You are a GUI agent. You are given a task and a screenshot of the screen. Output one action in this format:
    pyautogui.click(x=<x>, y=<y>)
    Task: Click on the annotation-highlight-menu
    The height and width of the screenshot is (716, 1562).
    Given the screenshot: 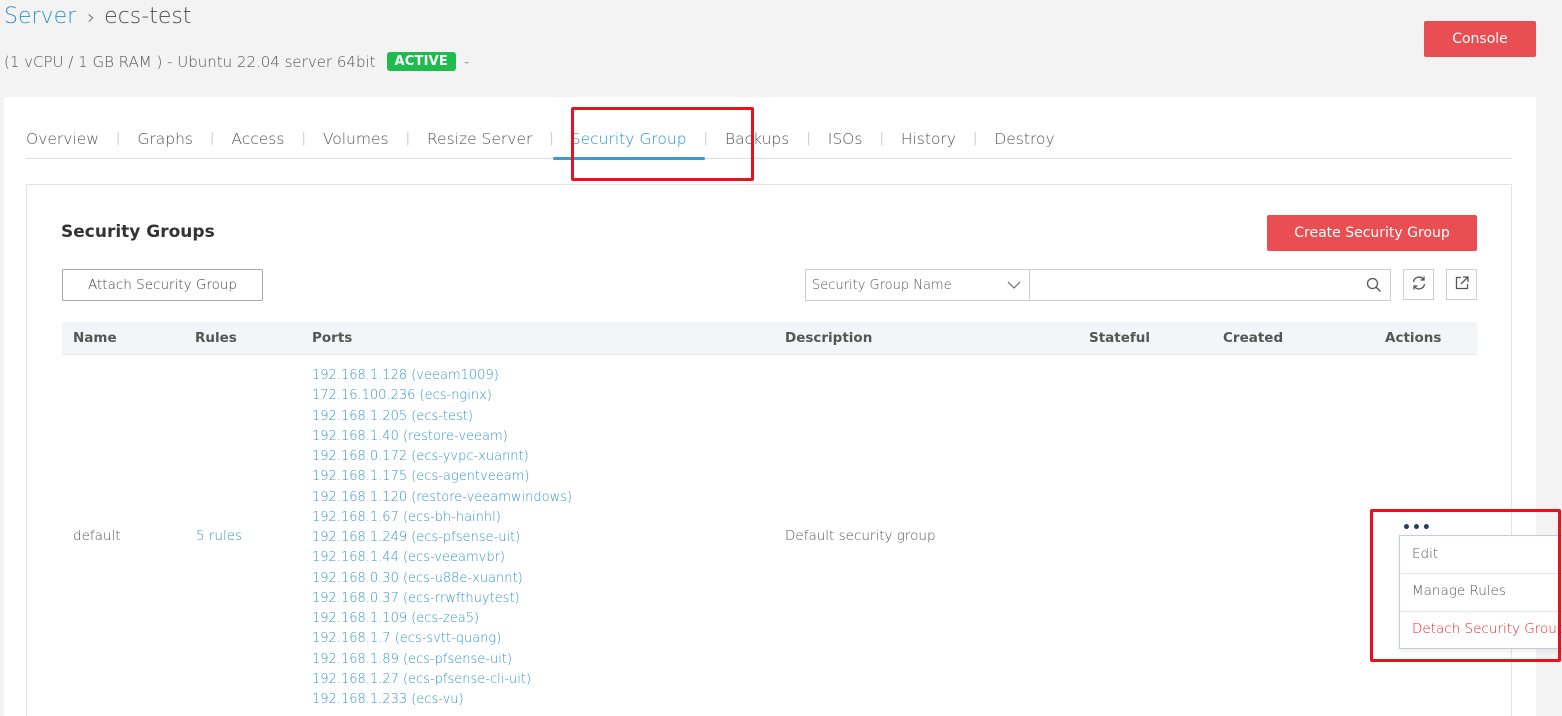 What is the action you would take?
    pyautogui.click(x=1465, y=585)
    